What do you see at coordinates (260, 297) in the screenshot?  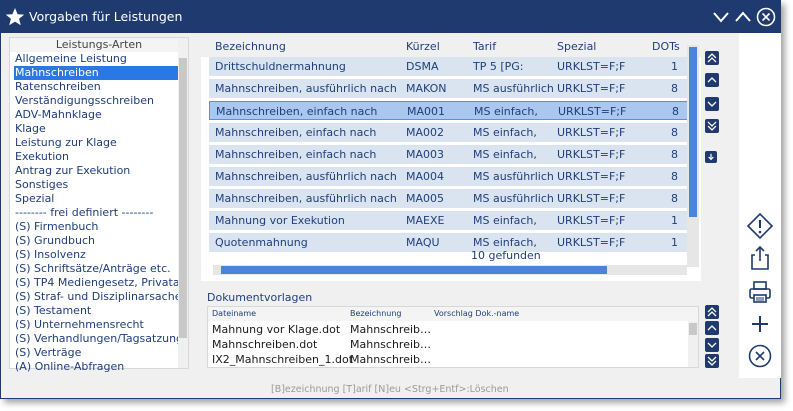 I see `documents-label: Dokumentvorlagen` at bounding box center [260, 297].